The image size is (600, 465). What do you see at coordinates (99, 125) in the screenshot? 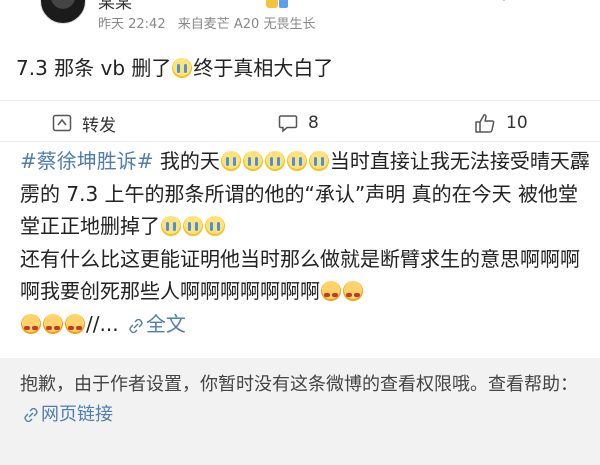
I see `repost-label: 转发` at bounding box center [99, 125].